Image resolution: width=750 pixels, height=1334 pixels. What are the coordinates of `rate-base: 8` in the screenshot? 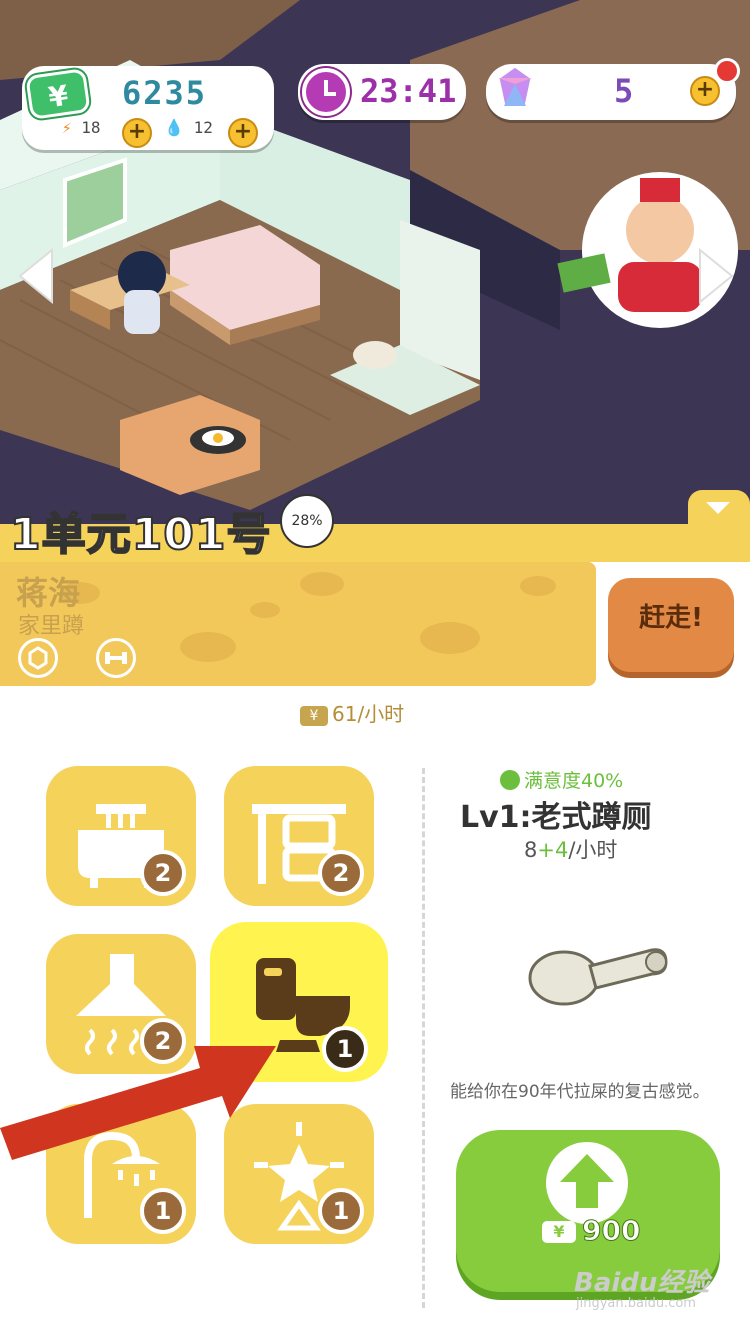 It's located at (531, 850).